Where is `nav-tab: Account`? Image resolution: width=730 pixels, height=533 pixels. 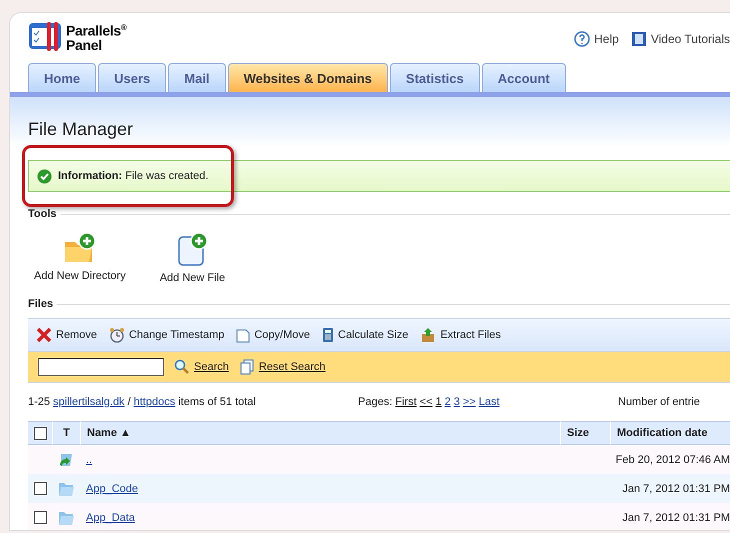
nav-tab: Account is located at coordinates (524, 77).